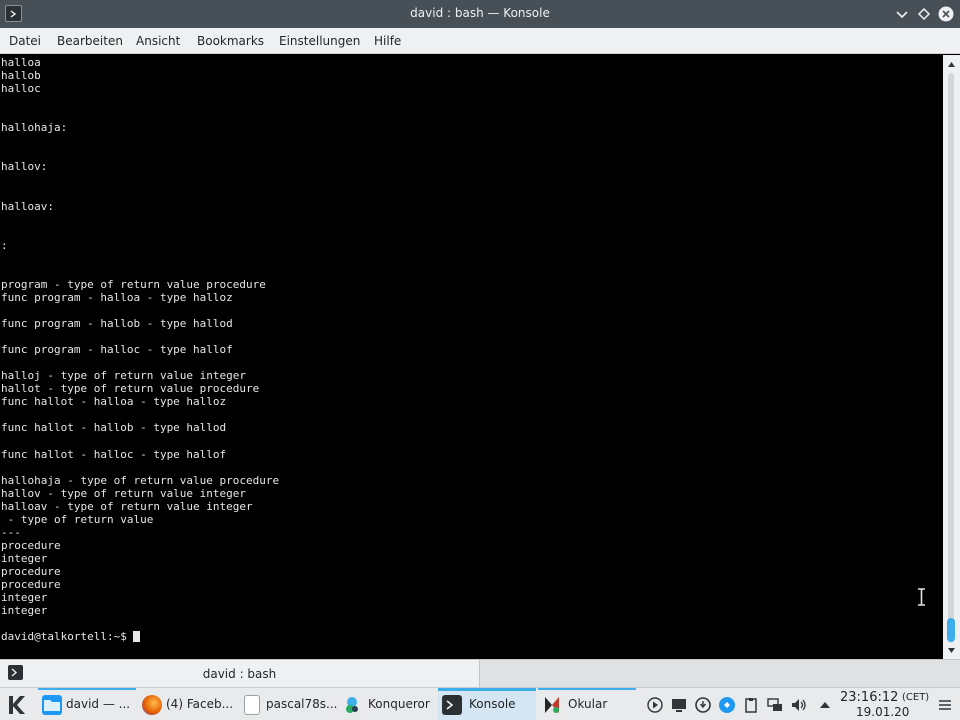 This screenshot has width=960, height=720. I want to click on terminal-scrollbar, so click(951, 357).